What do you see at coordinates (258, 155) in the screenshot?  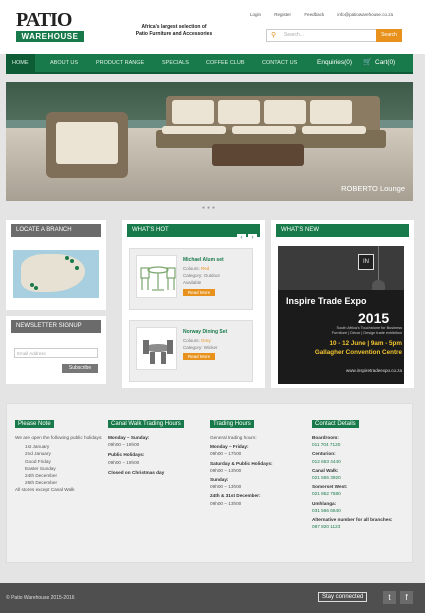 I see `hero-coffee-table` at bounding box center [258, 155].